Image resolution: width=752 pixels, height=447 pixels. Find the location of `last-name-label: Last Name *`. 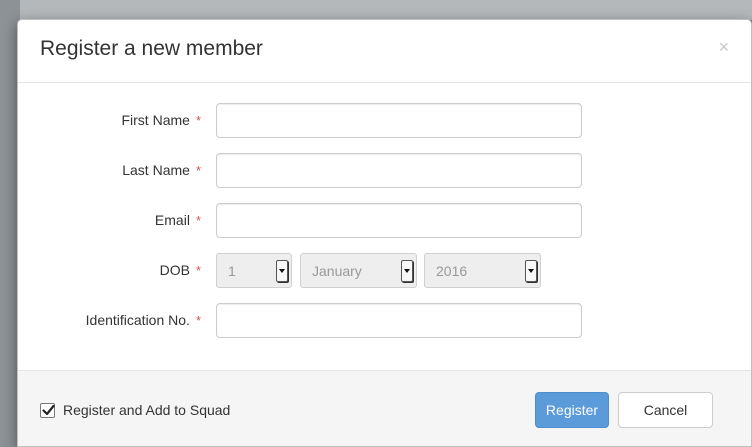

last-name-label: Last Name * is located at coordinates (161, 170).